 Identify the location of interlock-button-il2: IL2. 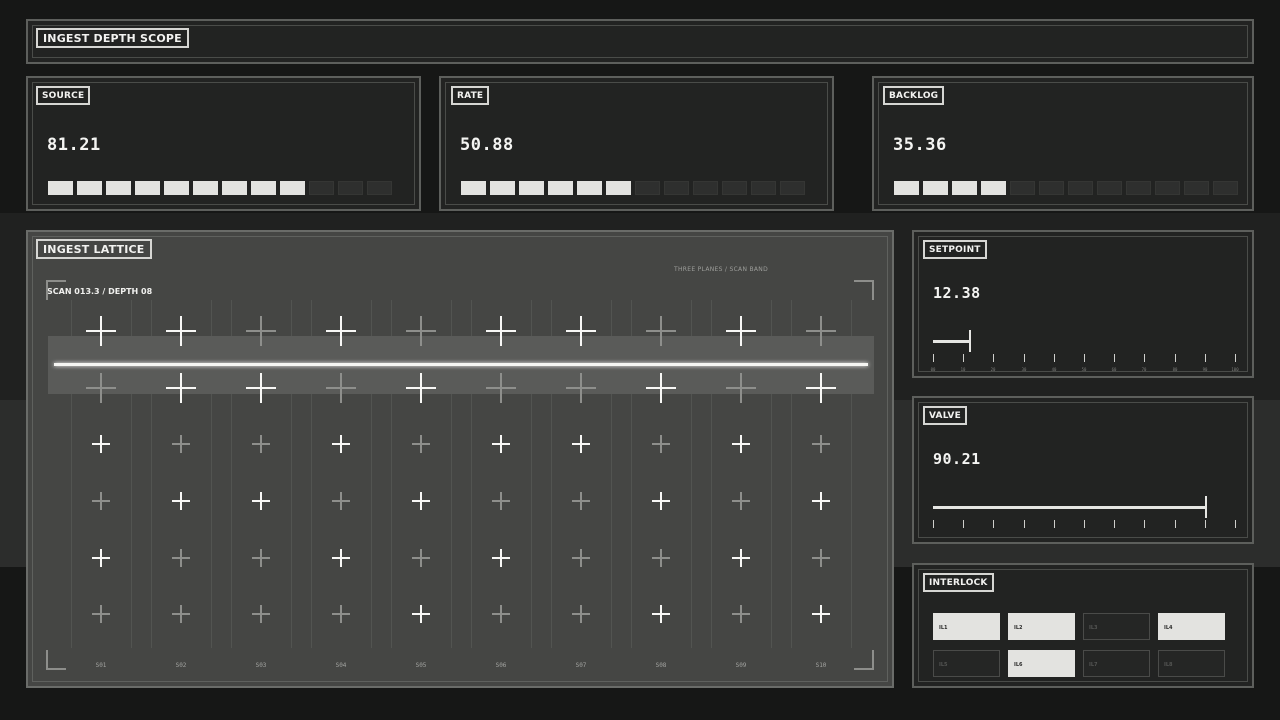
(1041, 626).